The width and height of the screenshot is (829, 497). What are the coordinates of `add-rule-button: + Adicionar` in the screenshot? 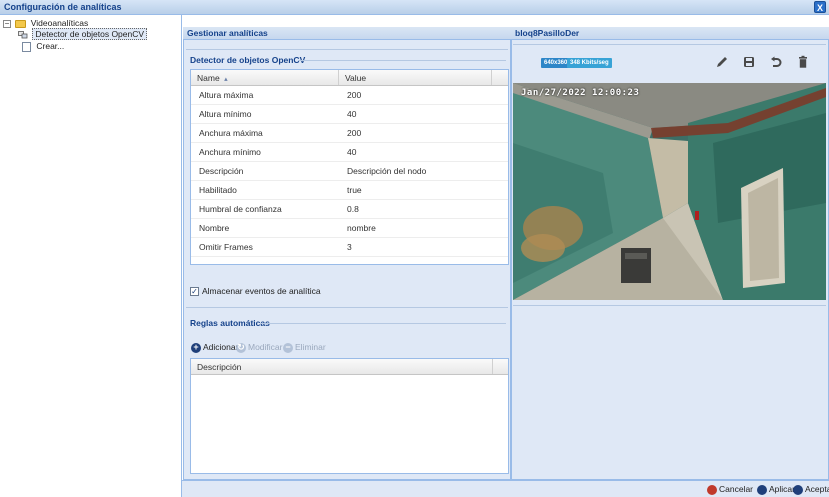 It's located at (214, 347).